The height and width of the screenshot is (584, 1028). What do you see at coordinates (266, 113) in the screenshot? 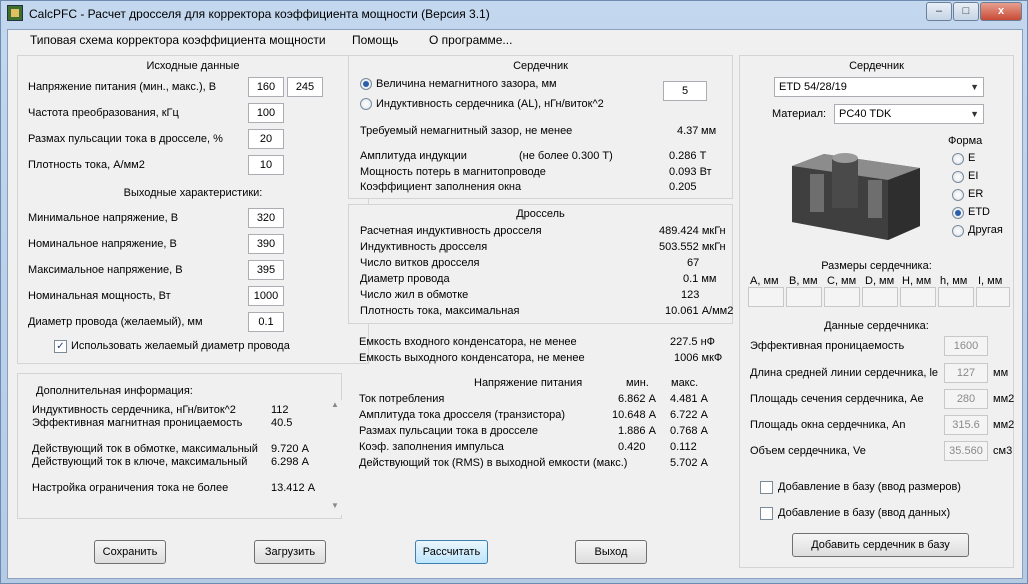
I see `frequency-input: 100` at bounding box center [266, 113].